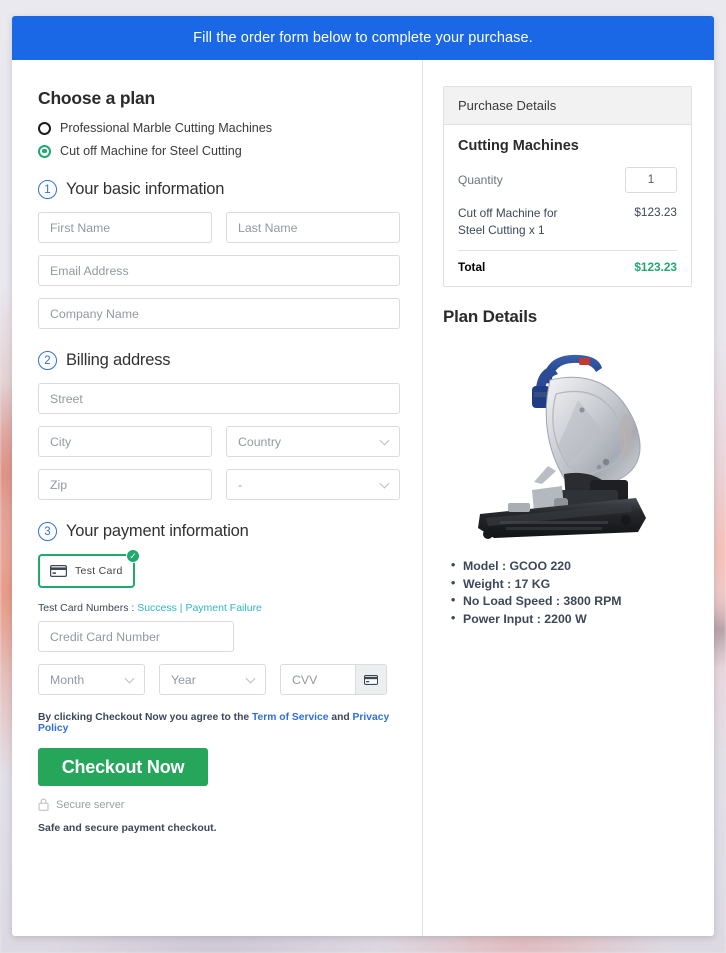  I want to click on cut-off-machine-icon, so click(562, 447).